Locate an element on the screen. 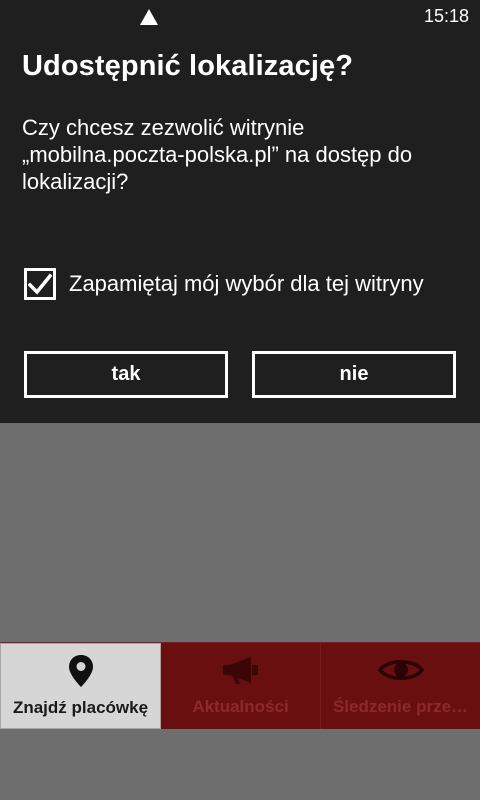 Image resolution: width=480 pixels, height=800 pixels. remember-choice-row: Zapamiętaj mój wybór dla tej witryny is located at coordinates (224, 284).